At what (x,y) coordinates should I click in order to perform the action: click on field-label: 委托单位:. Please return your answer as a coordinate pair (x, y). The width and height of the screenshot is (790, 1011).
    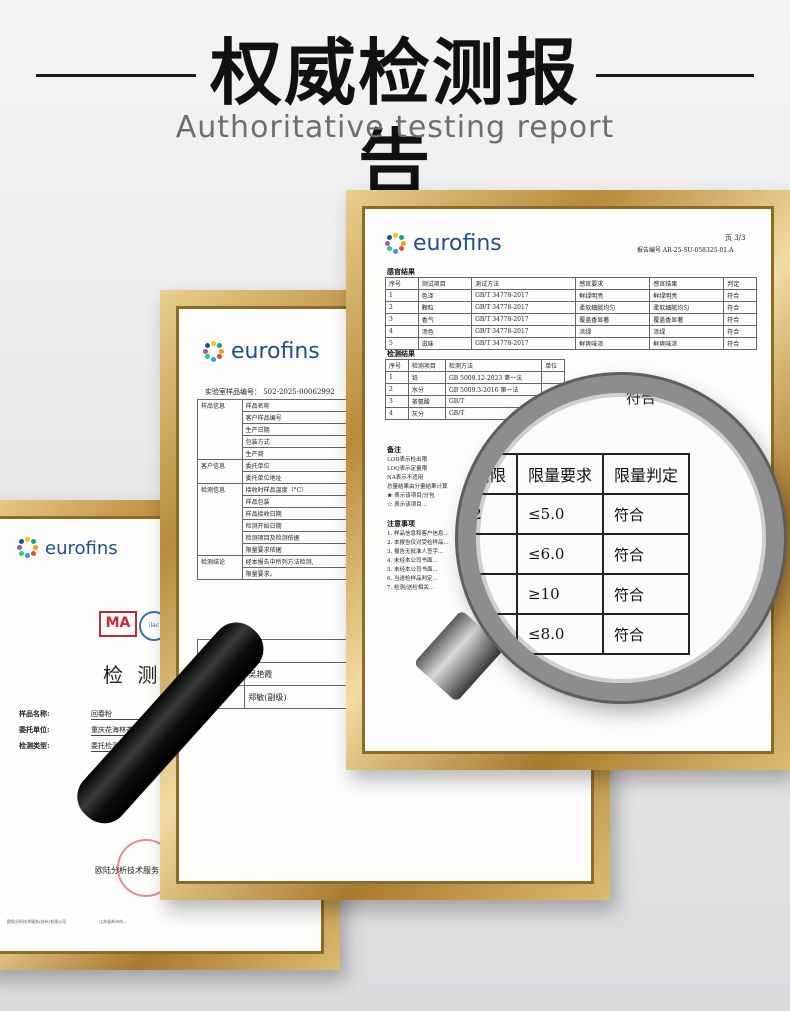
    Looking at the image, I should click on (34, 729).